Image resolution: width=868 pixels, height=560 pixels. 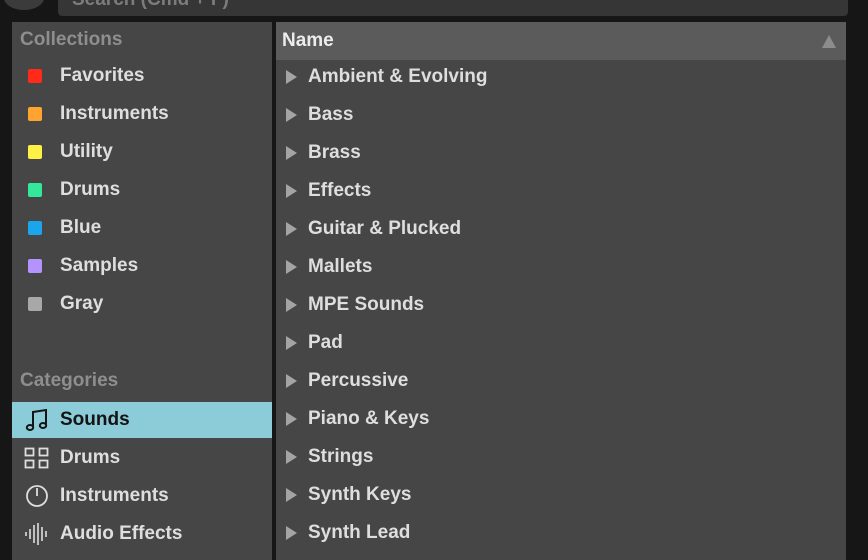 What do you see at coordinates (385, 228) in the screenshot?
I see `list-item-label: Guitar & Plucked` at bounding box center [385, 228].